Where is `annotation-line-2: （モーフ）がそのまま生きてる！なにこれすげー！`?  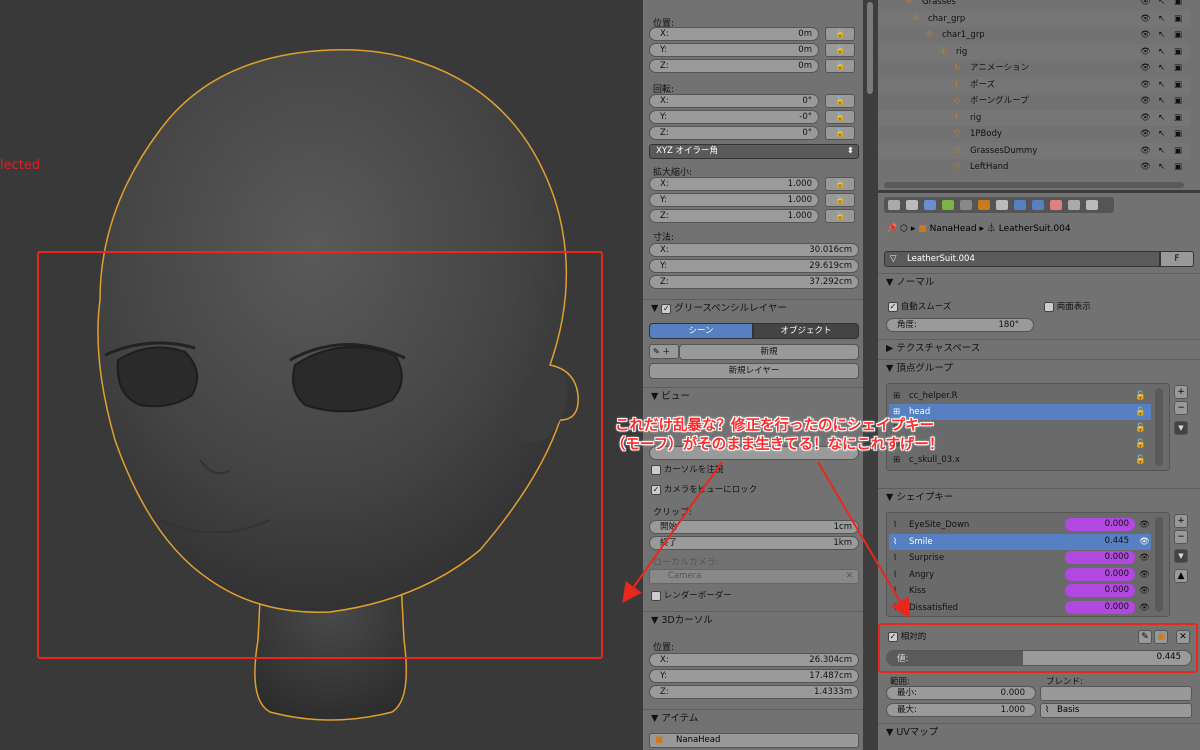
annotation-line-2: （モーフ）がそのまま生きてる！なにこれすげー！ is located at coordinates (777, 445).